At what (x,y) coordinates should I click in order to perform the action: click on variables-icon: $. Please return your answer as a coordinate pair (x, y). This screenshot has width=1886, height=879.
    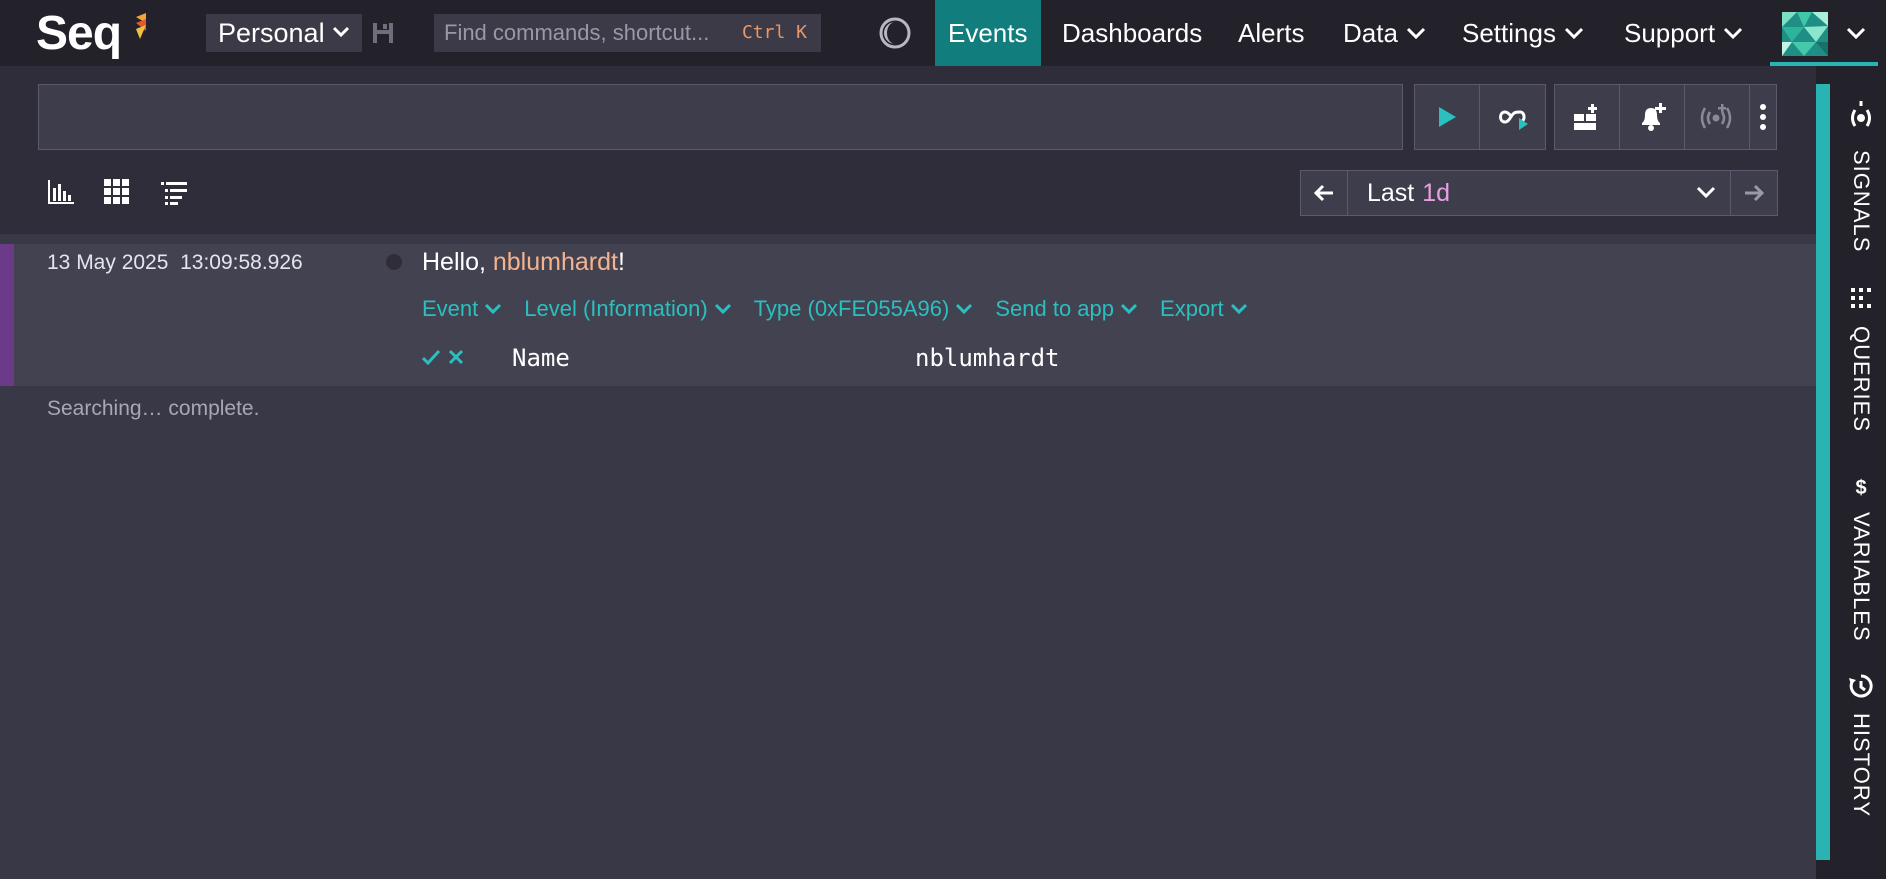
    Looking at the image, I should click on (1860, 487).